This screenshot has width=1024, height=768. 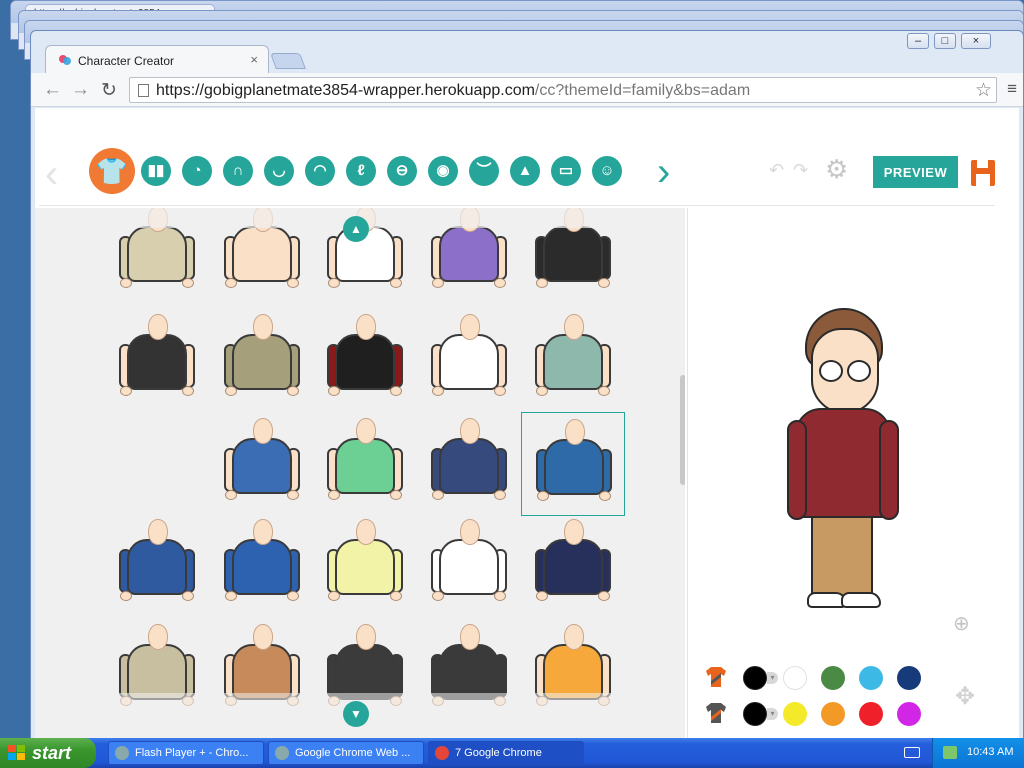 I want to click on browser-titlebar: Character Creator × – □ ×, so click(x=527, y=52).